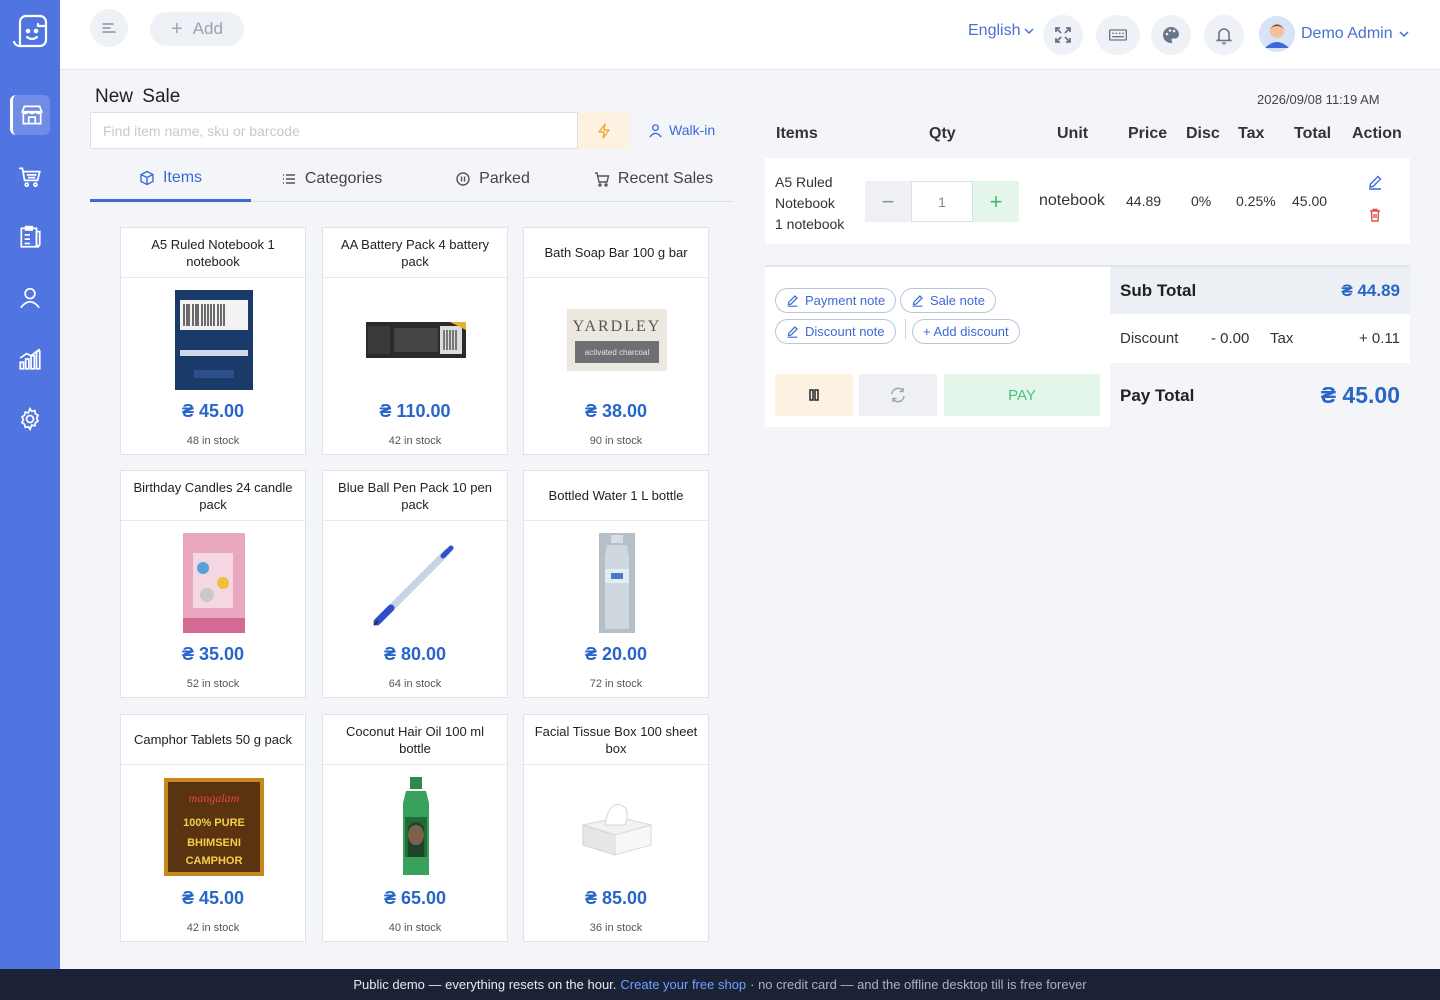 The image size is (1440, 1000). Describe the element at coordinates (331, 179) in the screenshot. I see `tab-categories: Categories` at that location.